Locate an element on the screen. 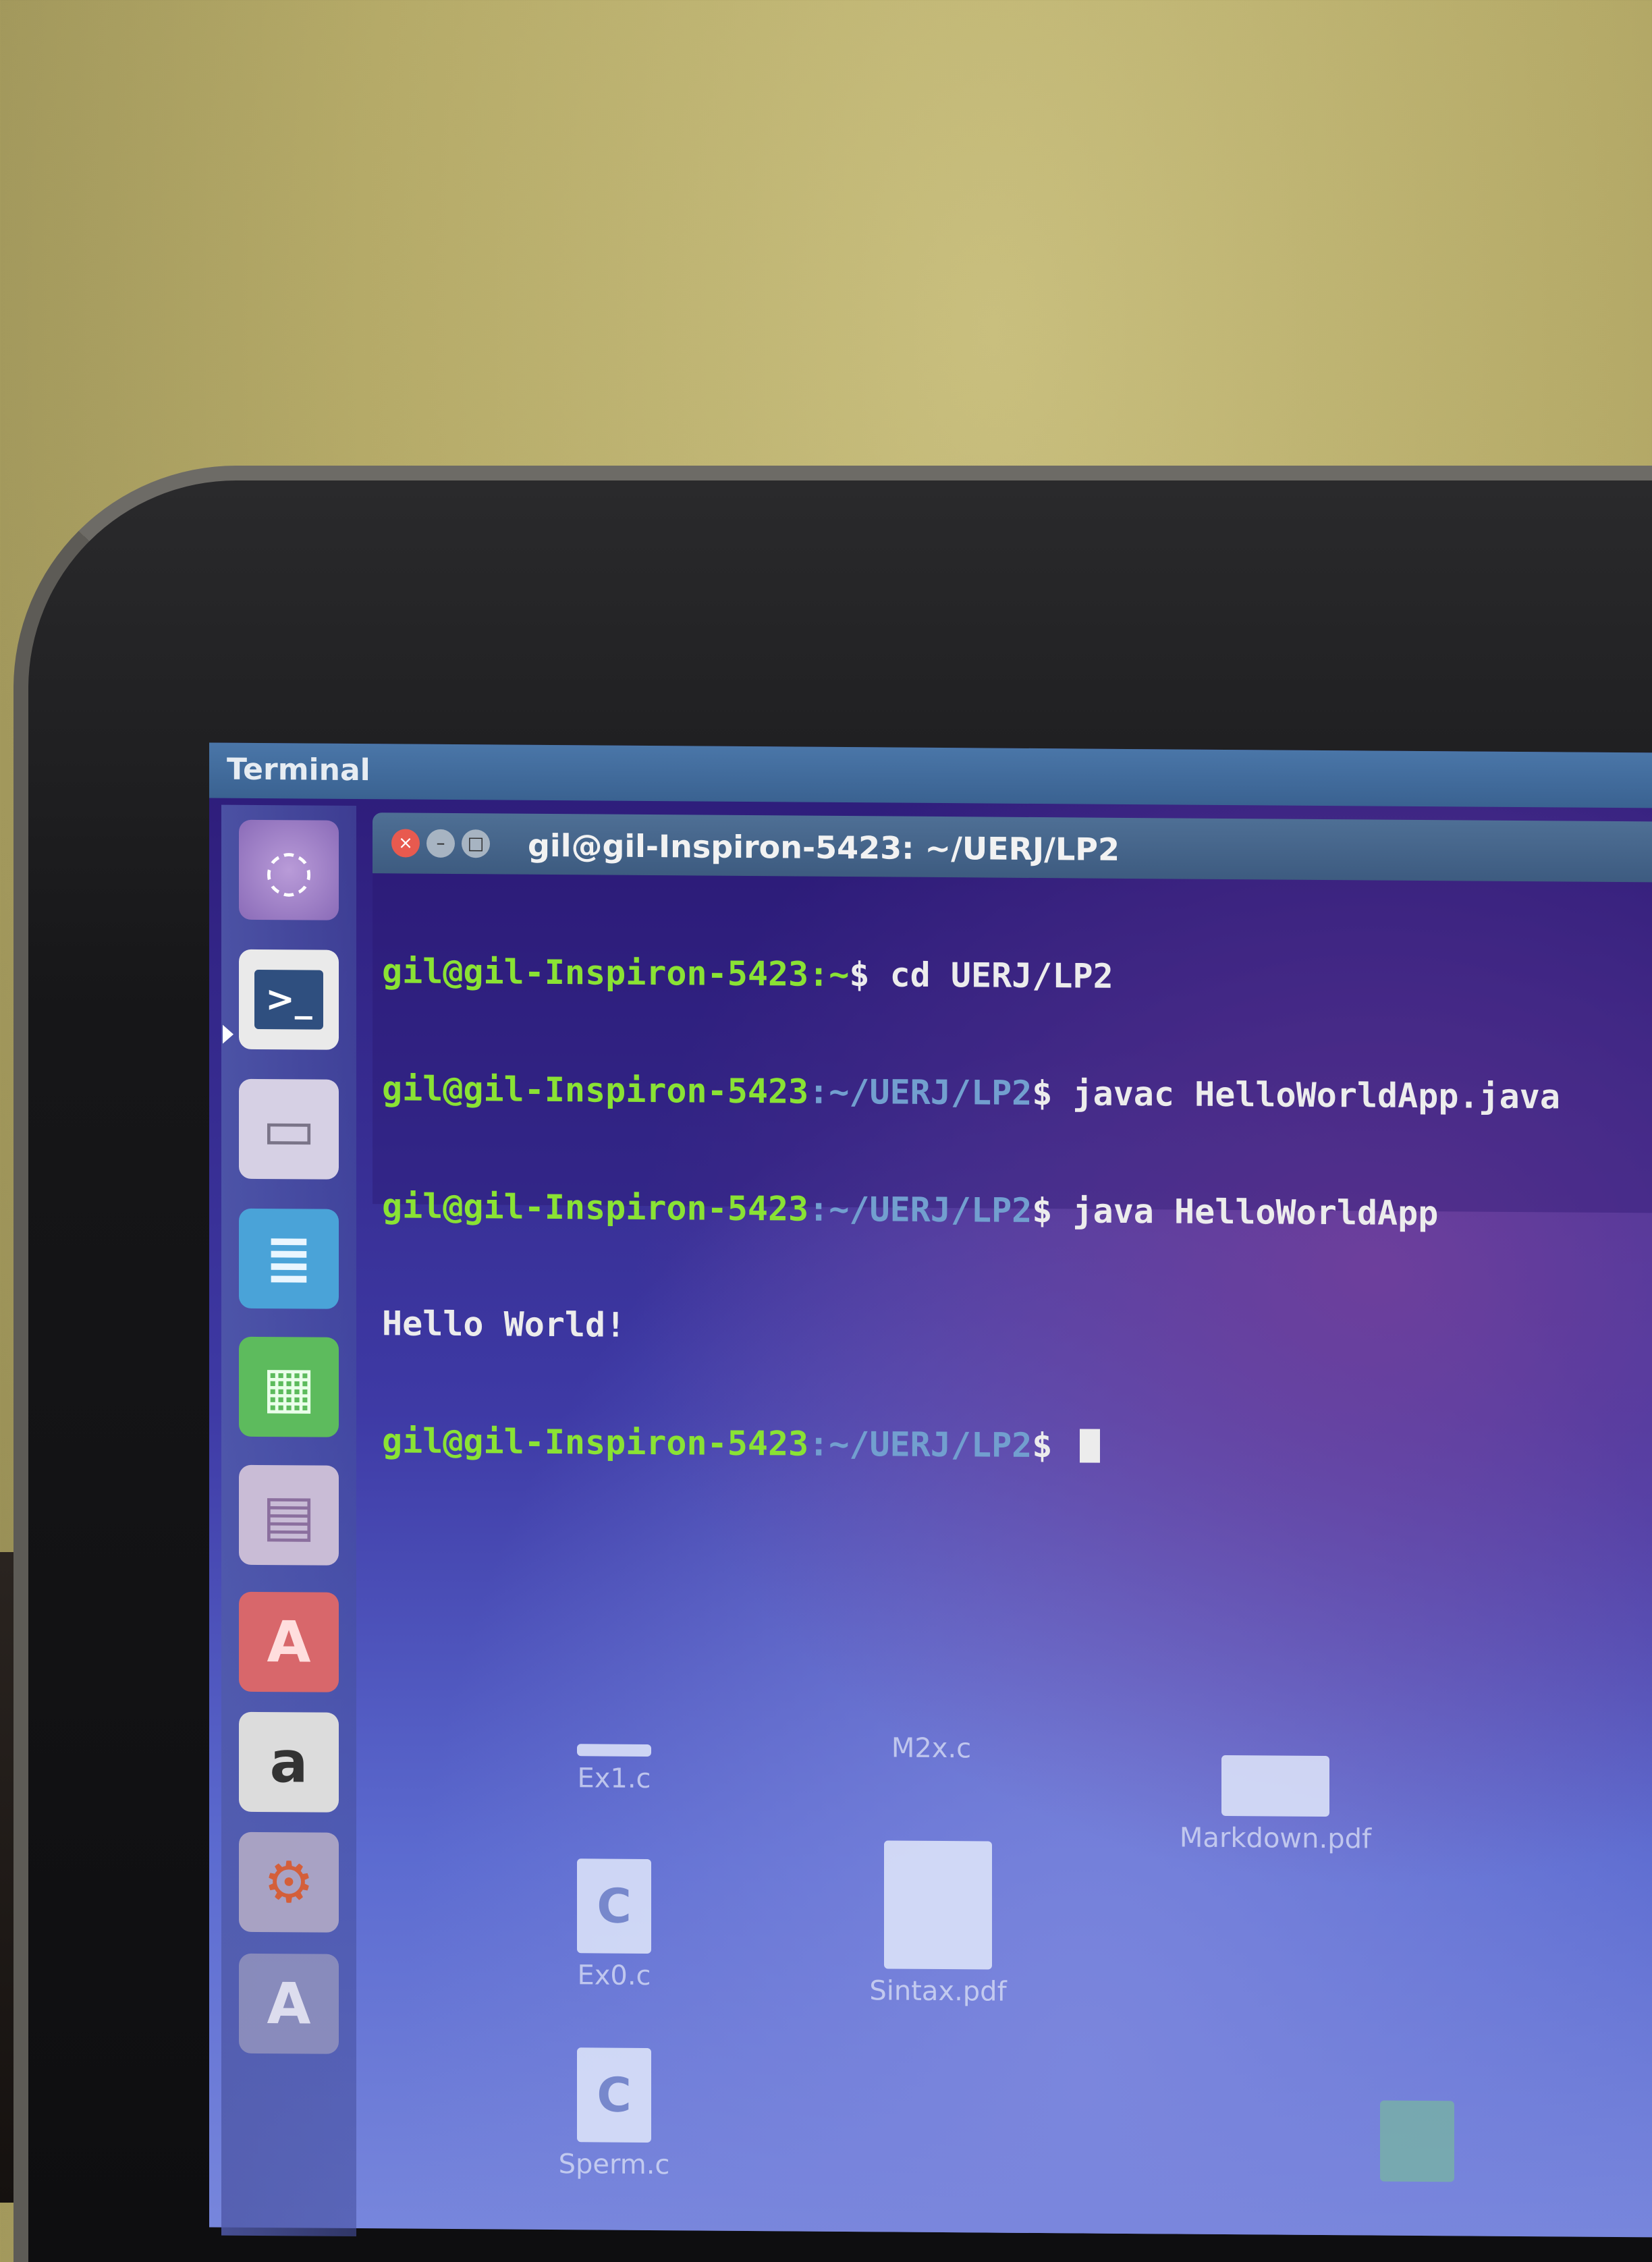 This screenshot has width=1652, height=2262. maximize-button: □ is located at coordinates (476, 843).